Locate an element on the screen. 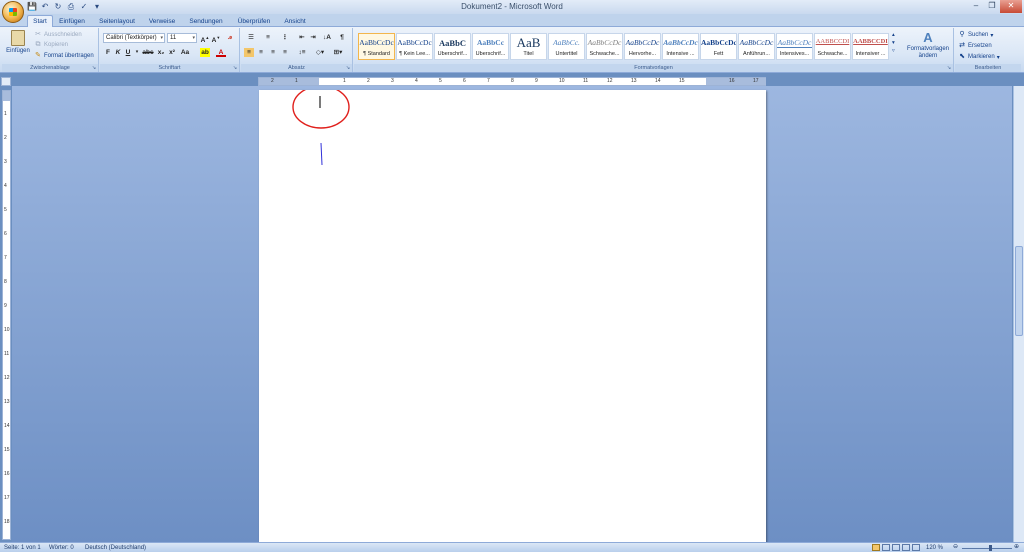 The height and width of the screenshot is (552, 1024). underline-button: U is located at coordinates (128, 52).